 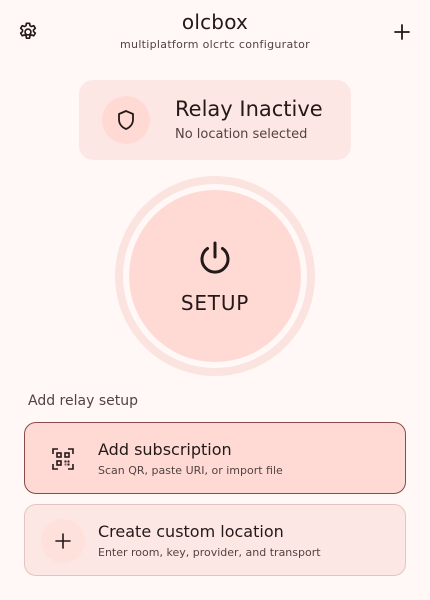 What do you see at coordinates (165, 449) in the screenshot?
I see `add-subscription-title: Add subscription` at bounding box center [165, 449].